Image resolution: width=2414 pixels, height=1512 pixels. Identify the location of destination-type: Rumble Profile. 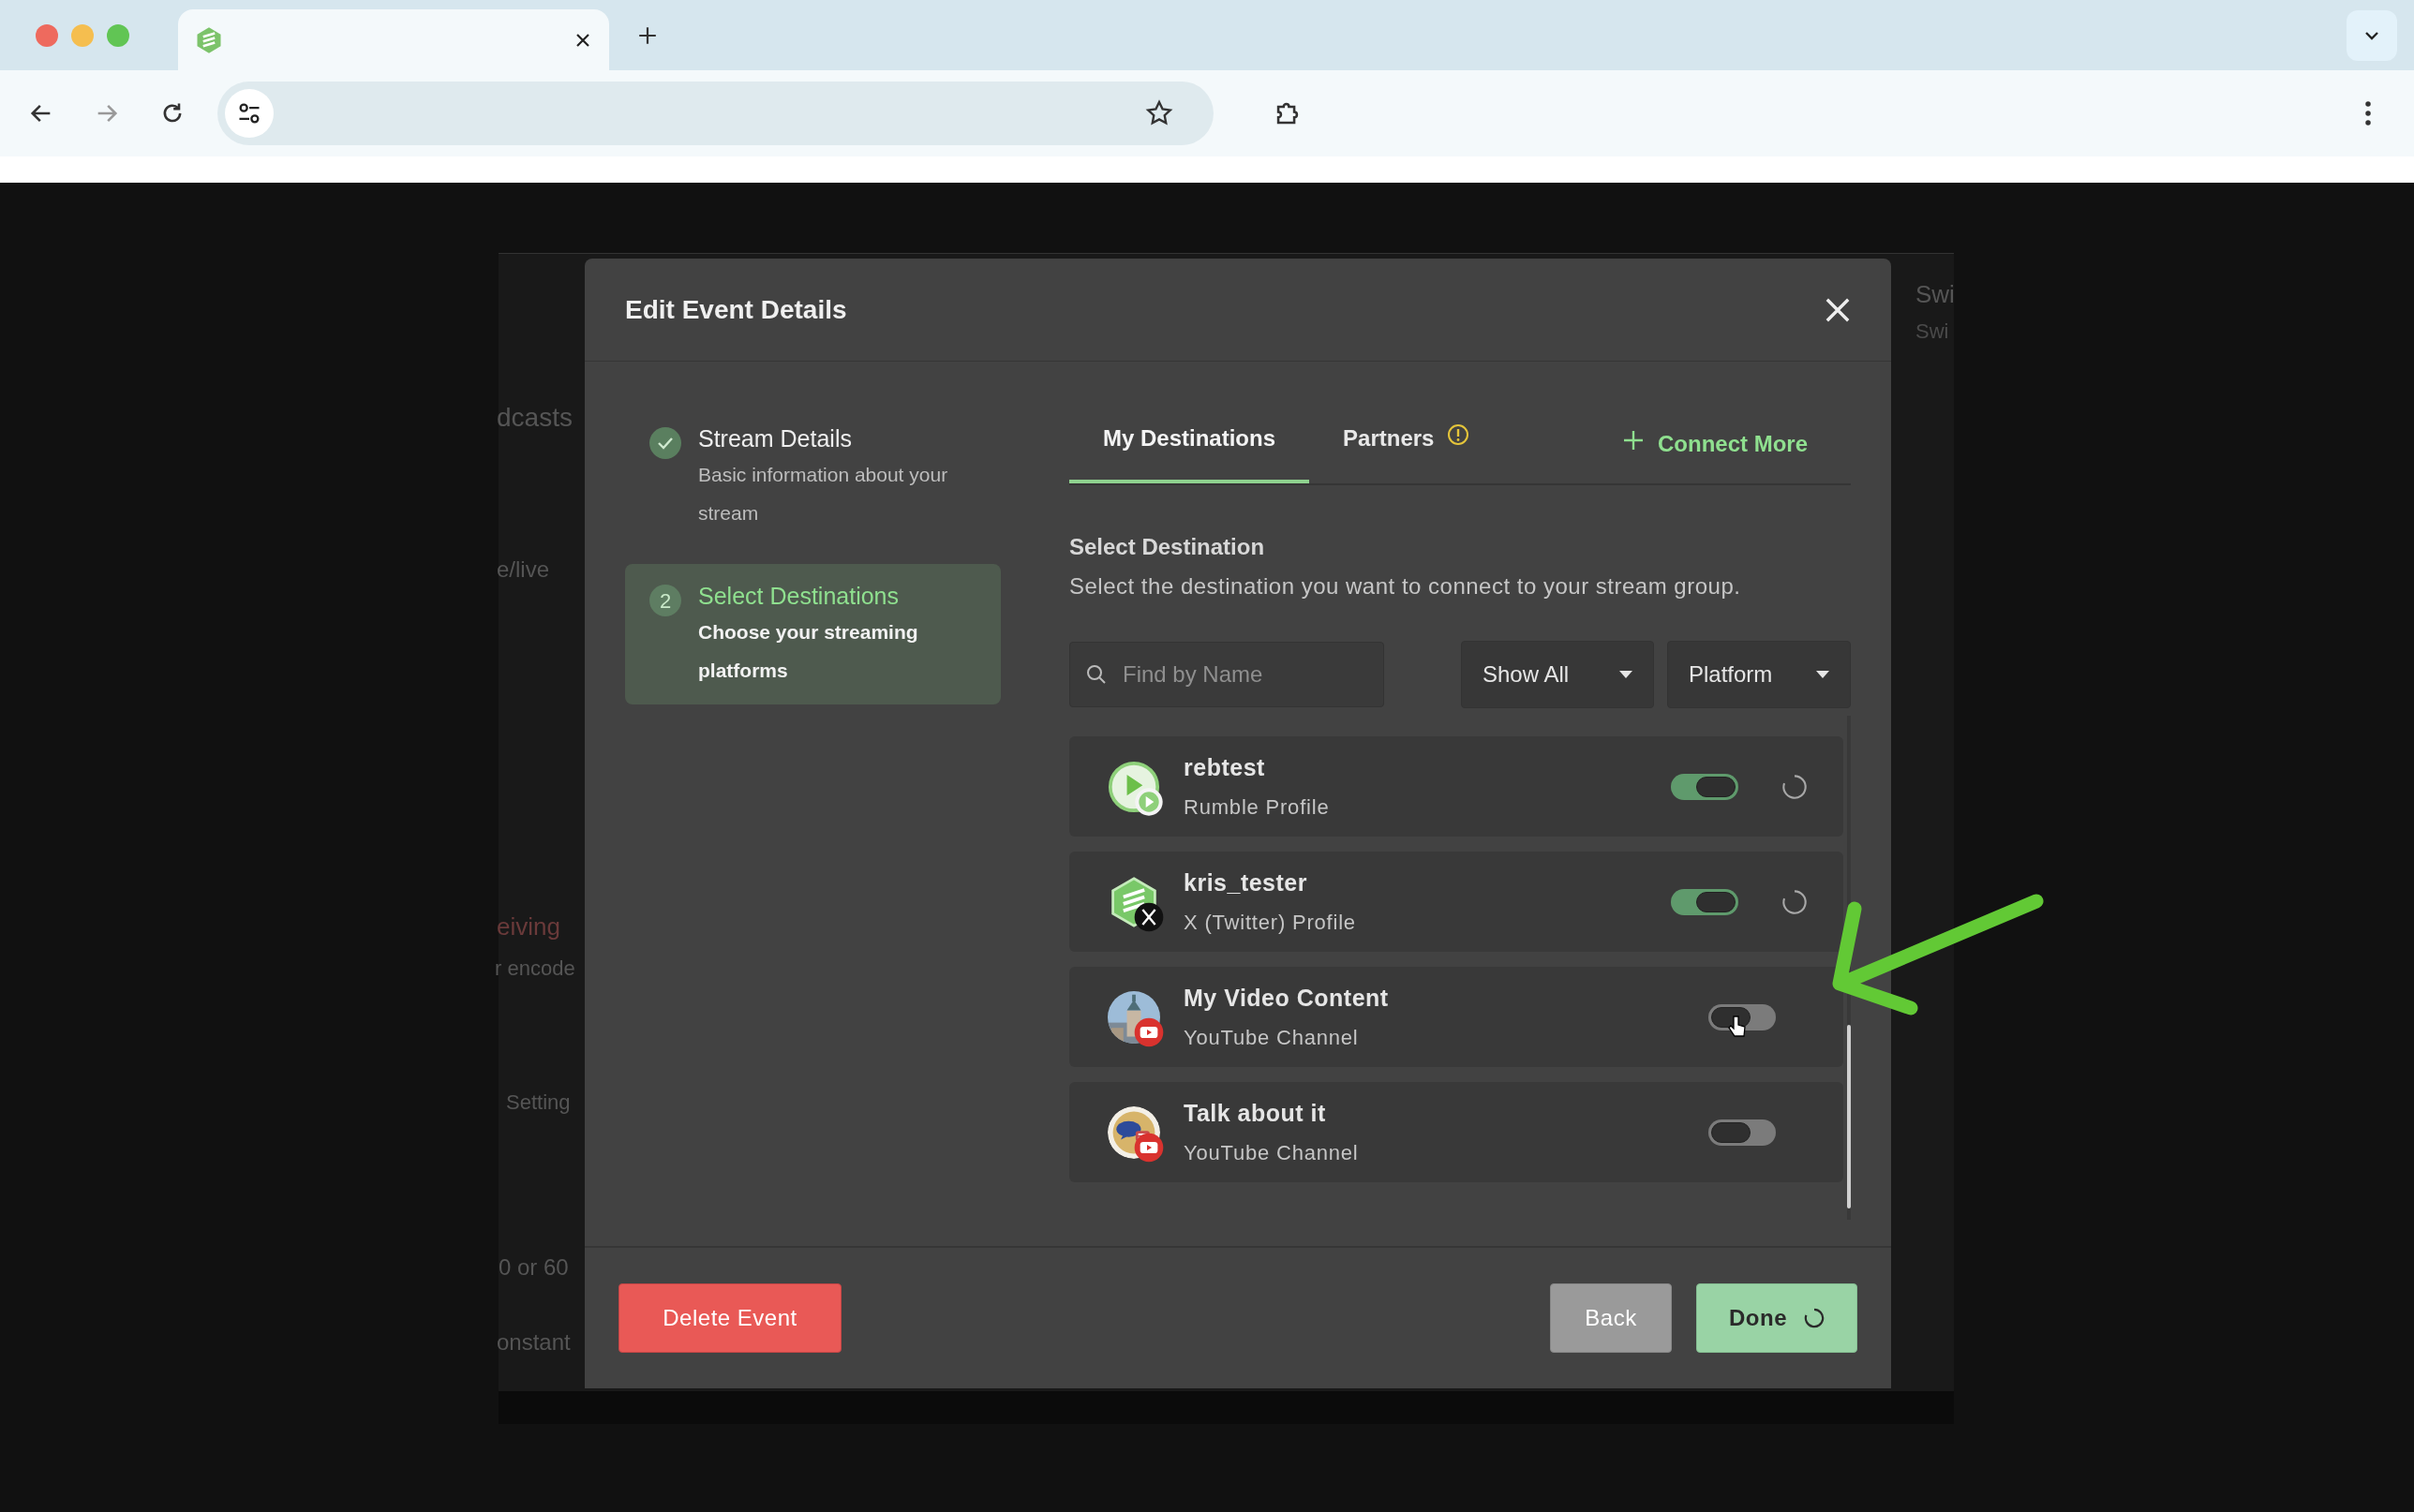
(1257, 807).